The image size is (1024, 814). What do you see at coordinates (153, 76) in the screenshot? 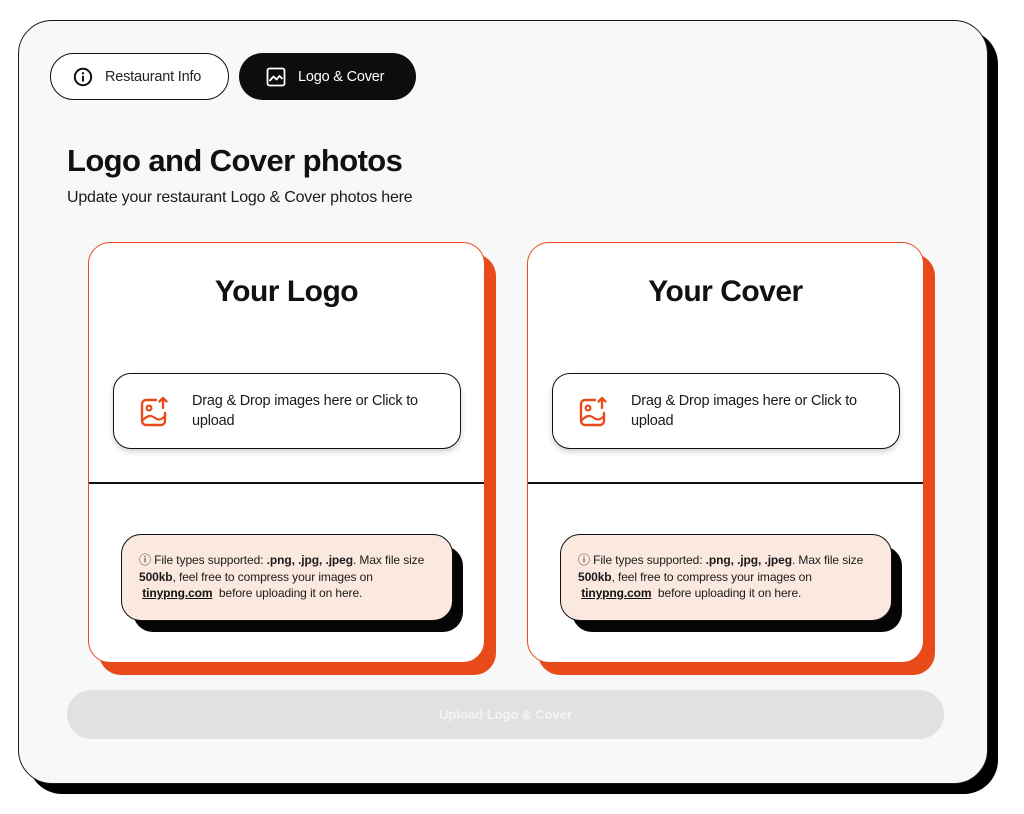
I see `tab-label: Restaurant Info` at bounding box center [153, 76].